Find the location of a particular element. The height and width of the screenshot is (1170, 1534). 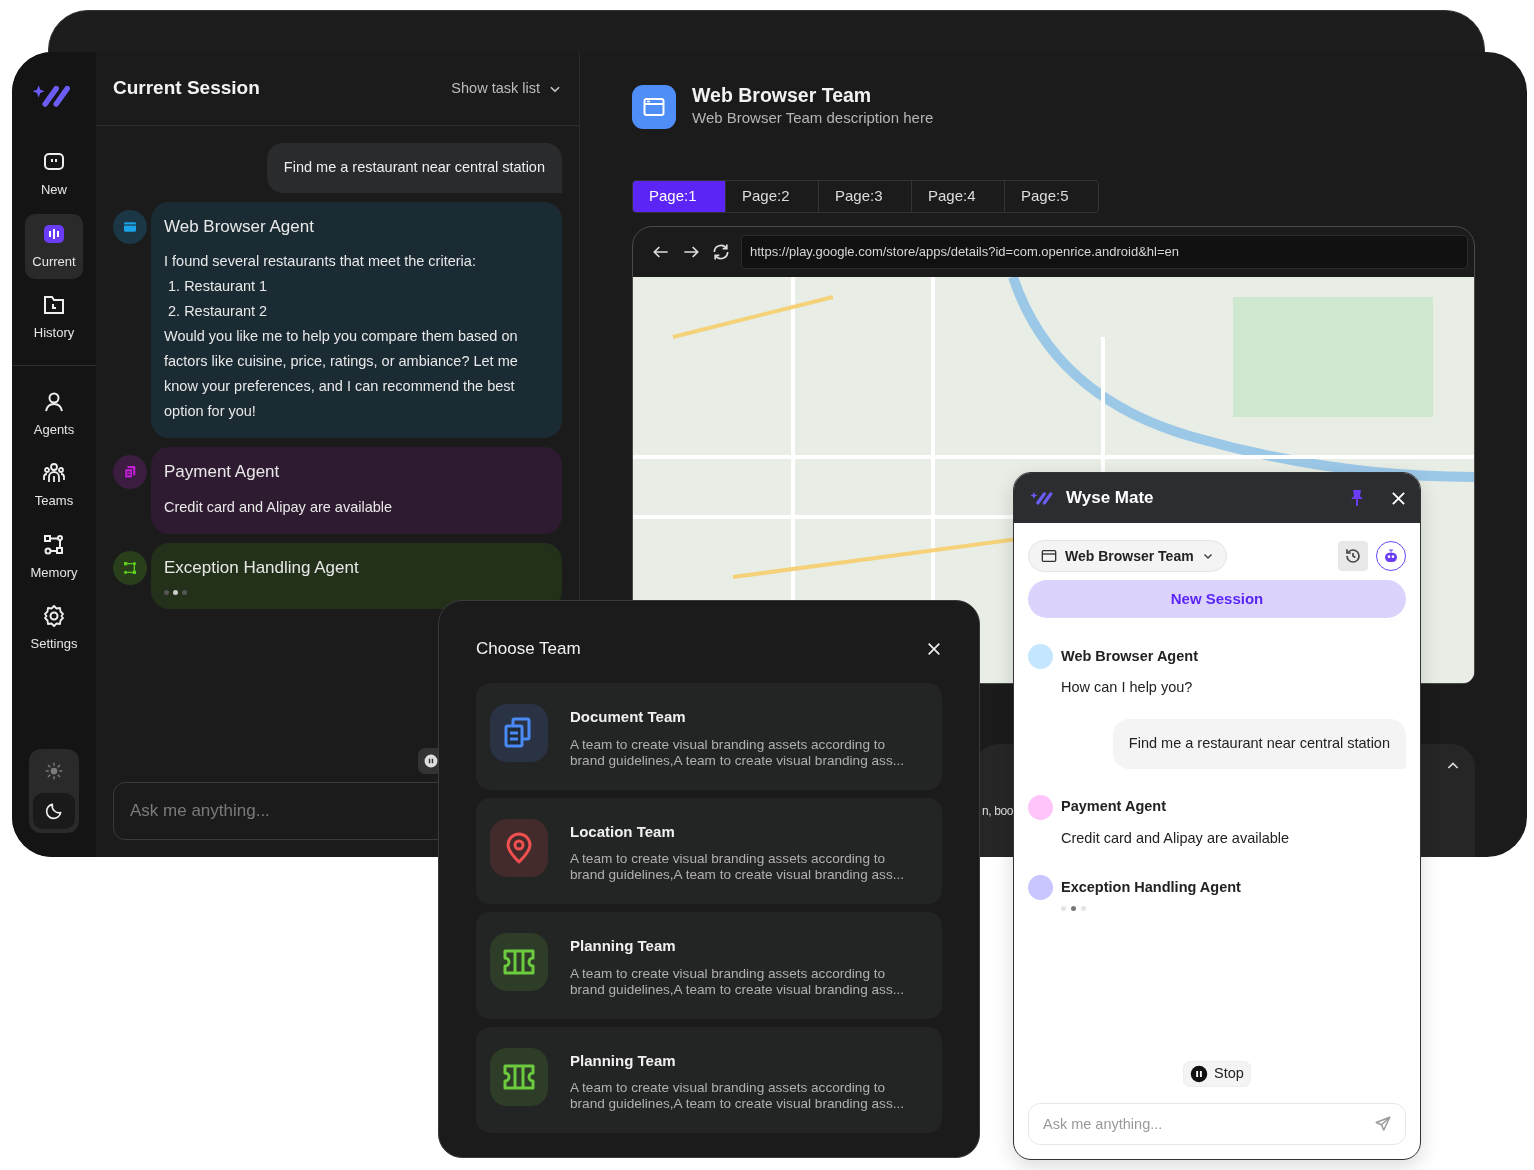

team-name: Document Team is located at coordinates (628, 717).